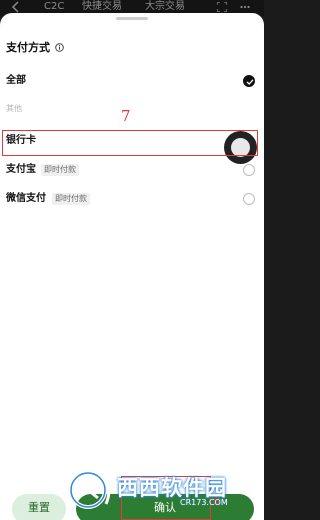 The width and height of the screenshot is (320, 520). What do you see at coordinates (245, 7) in the screenshot?
I see `more-icon` at bounding box center [245, 7].